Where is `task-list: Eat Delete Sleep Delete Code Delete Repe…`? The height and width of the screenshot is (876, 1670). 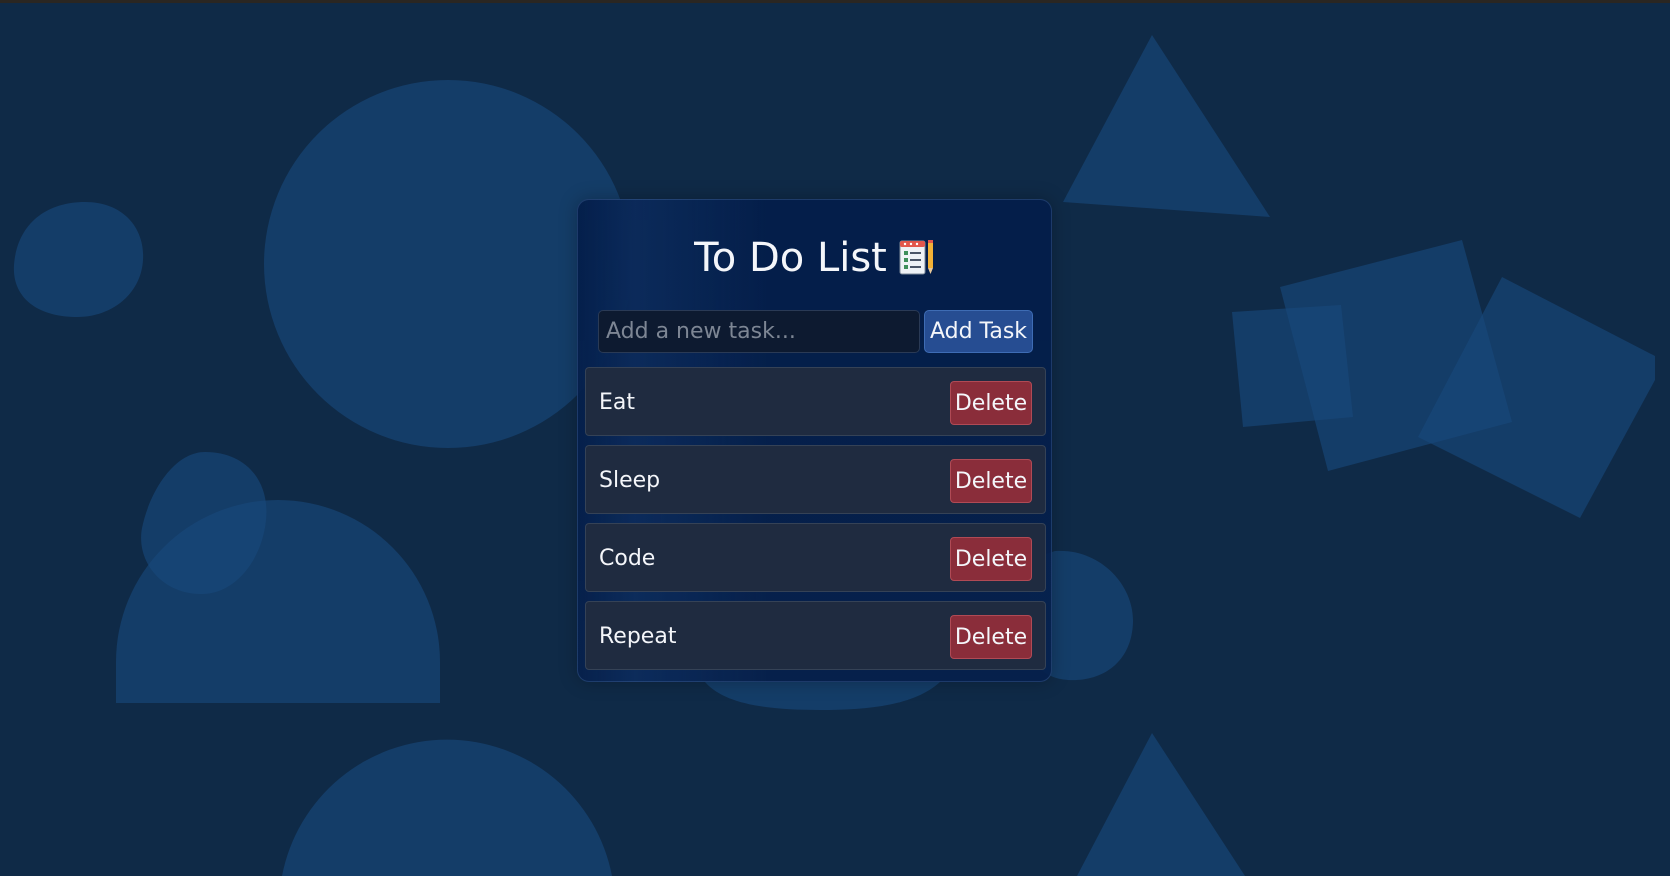 task-list: Eat Delete Sleep Delete Code Delete Repe… is located at coordinates (815, 523).